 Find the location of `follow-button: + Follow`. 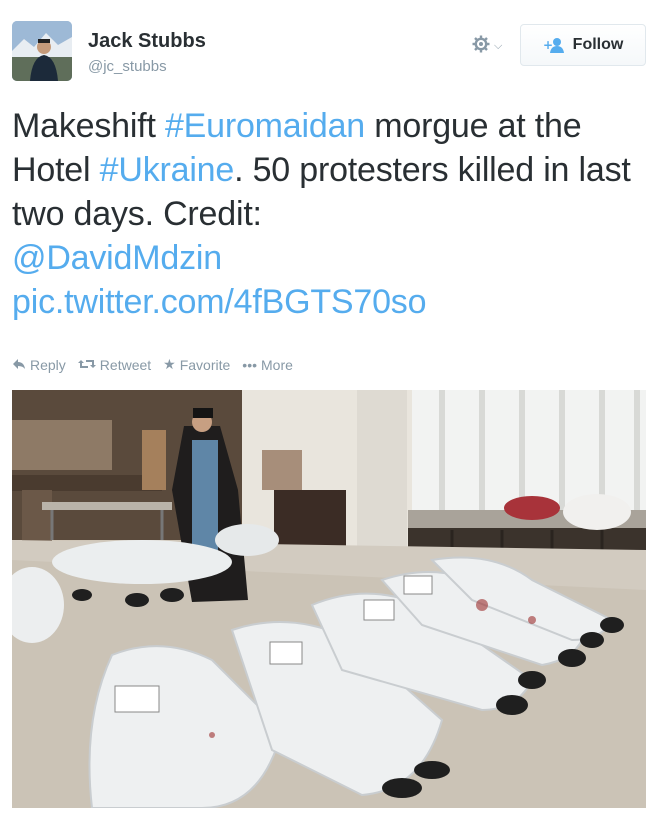

follow-button: + Follow is located at coordinates (583, 45).